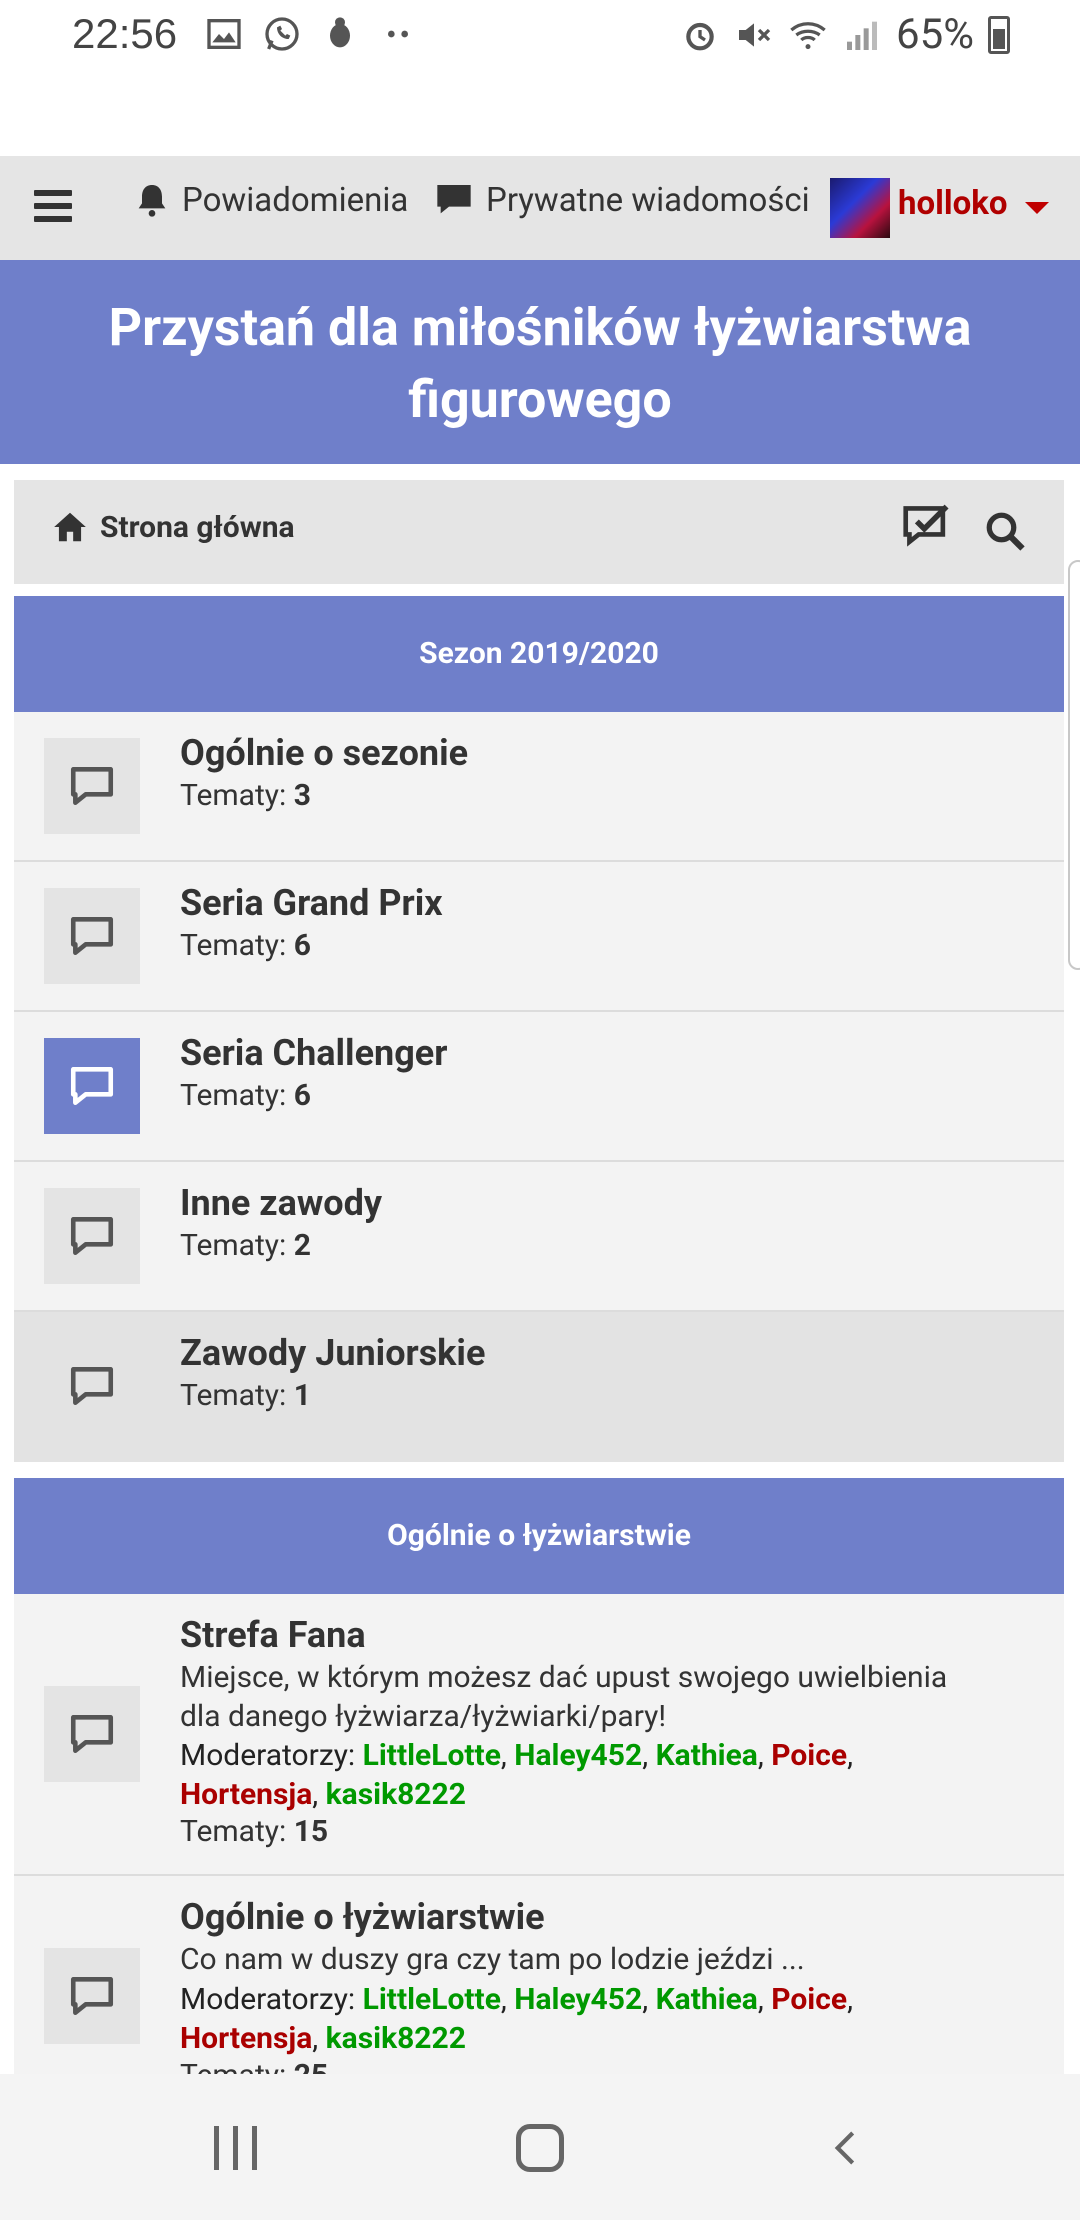  I want to click on description-line: dla danego łyżwiarza/łyżwiarki/pary!, so click(423, 1716).